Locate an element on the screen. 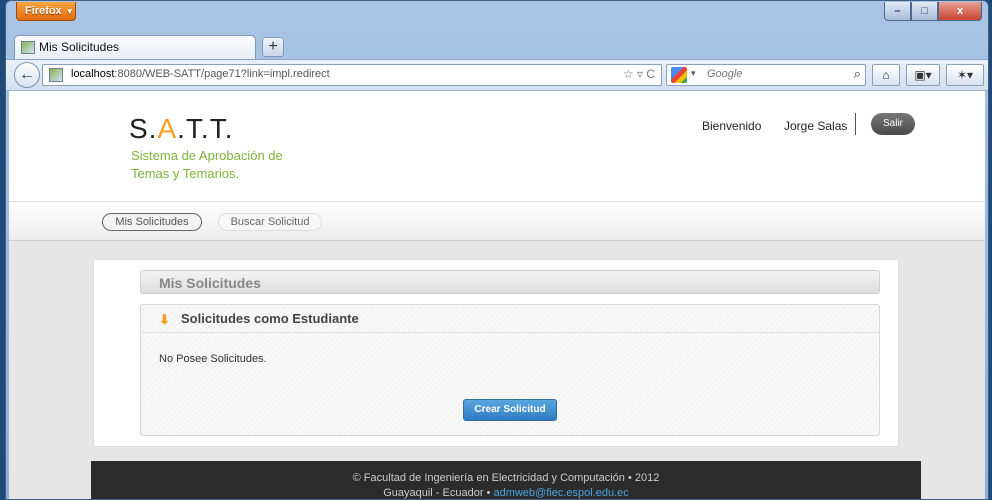 This screenshot has width=992, height=500. close-button: x is located at coordinates (960, 11).